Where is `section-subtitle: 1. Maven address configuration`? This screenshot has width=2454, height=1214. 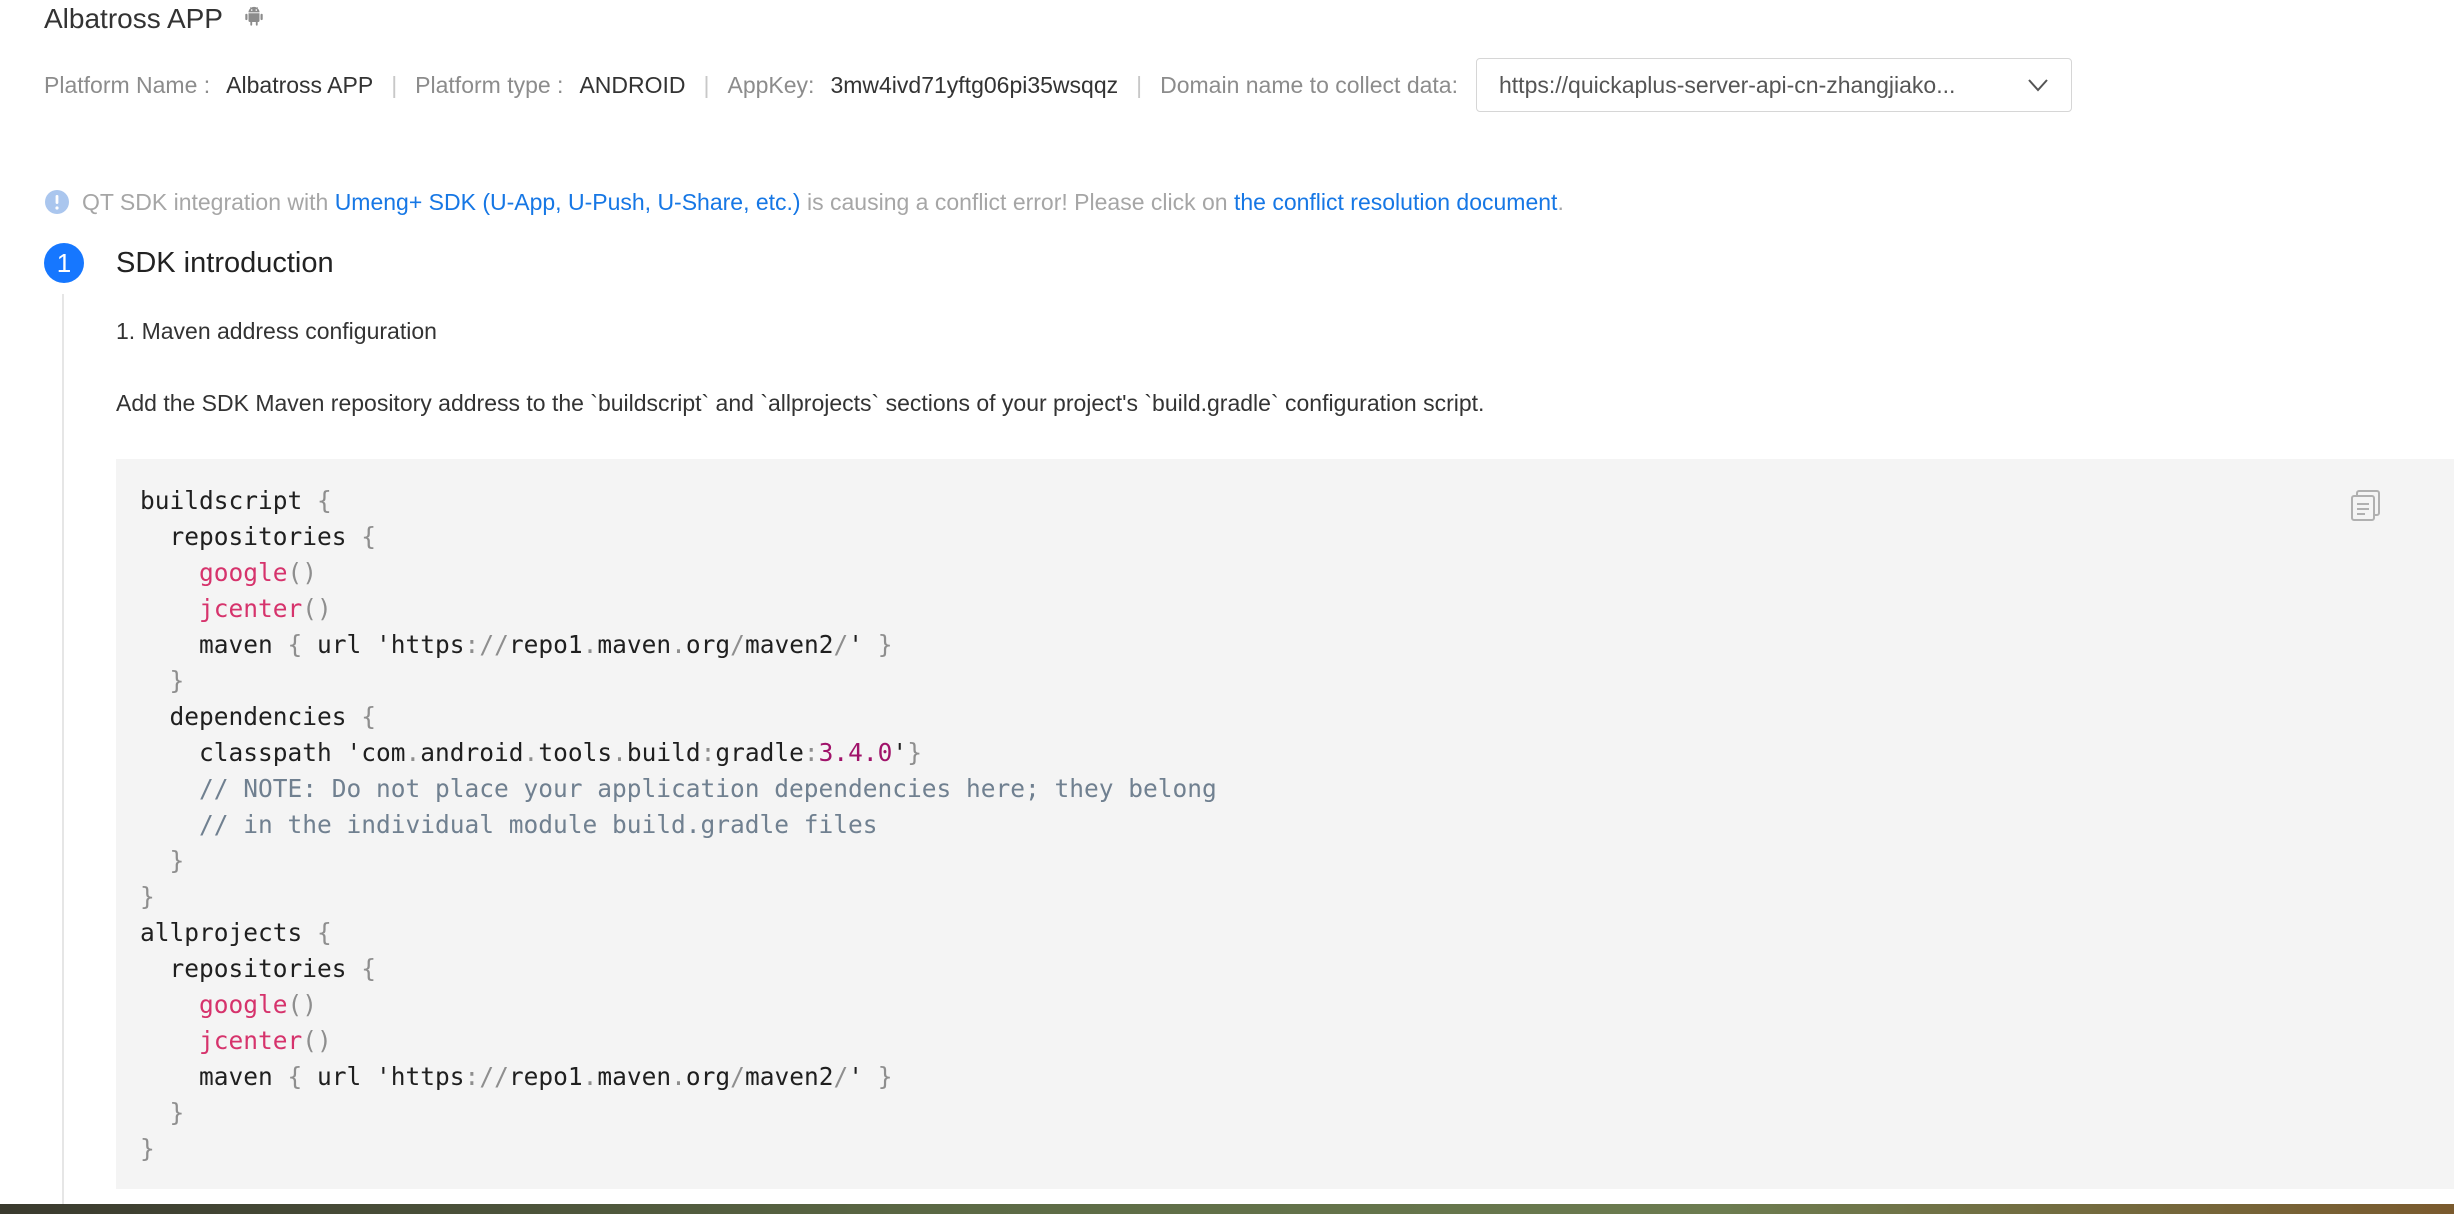 section-subtitle: 1. Maven address configuration is located at coordinates (276, 331).